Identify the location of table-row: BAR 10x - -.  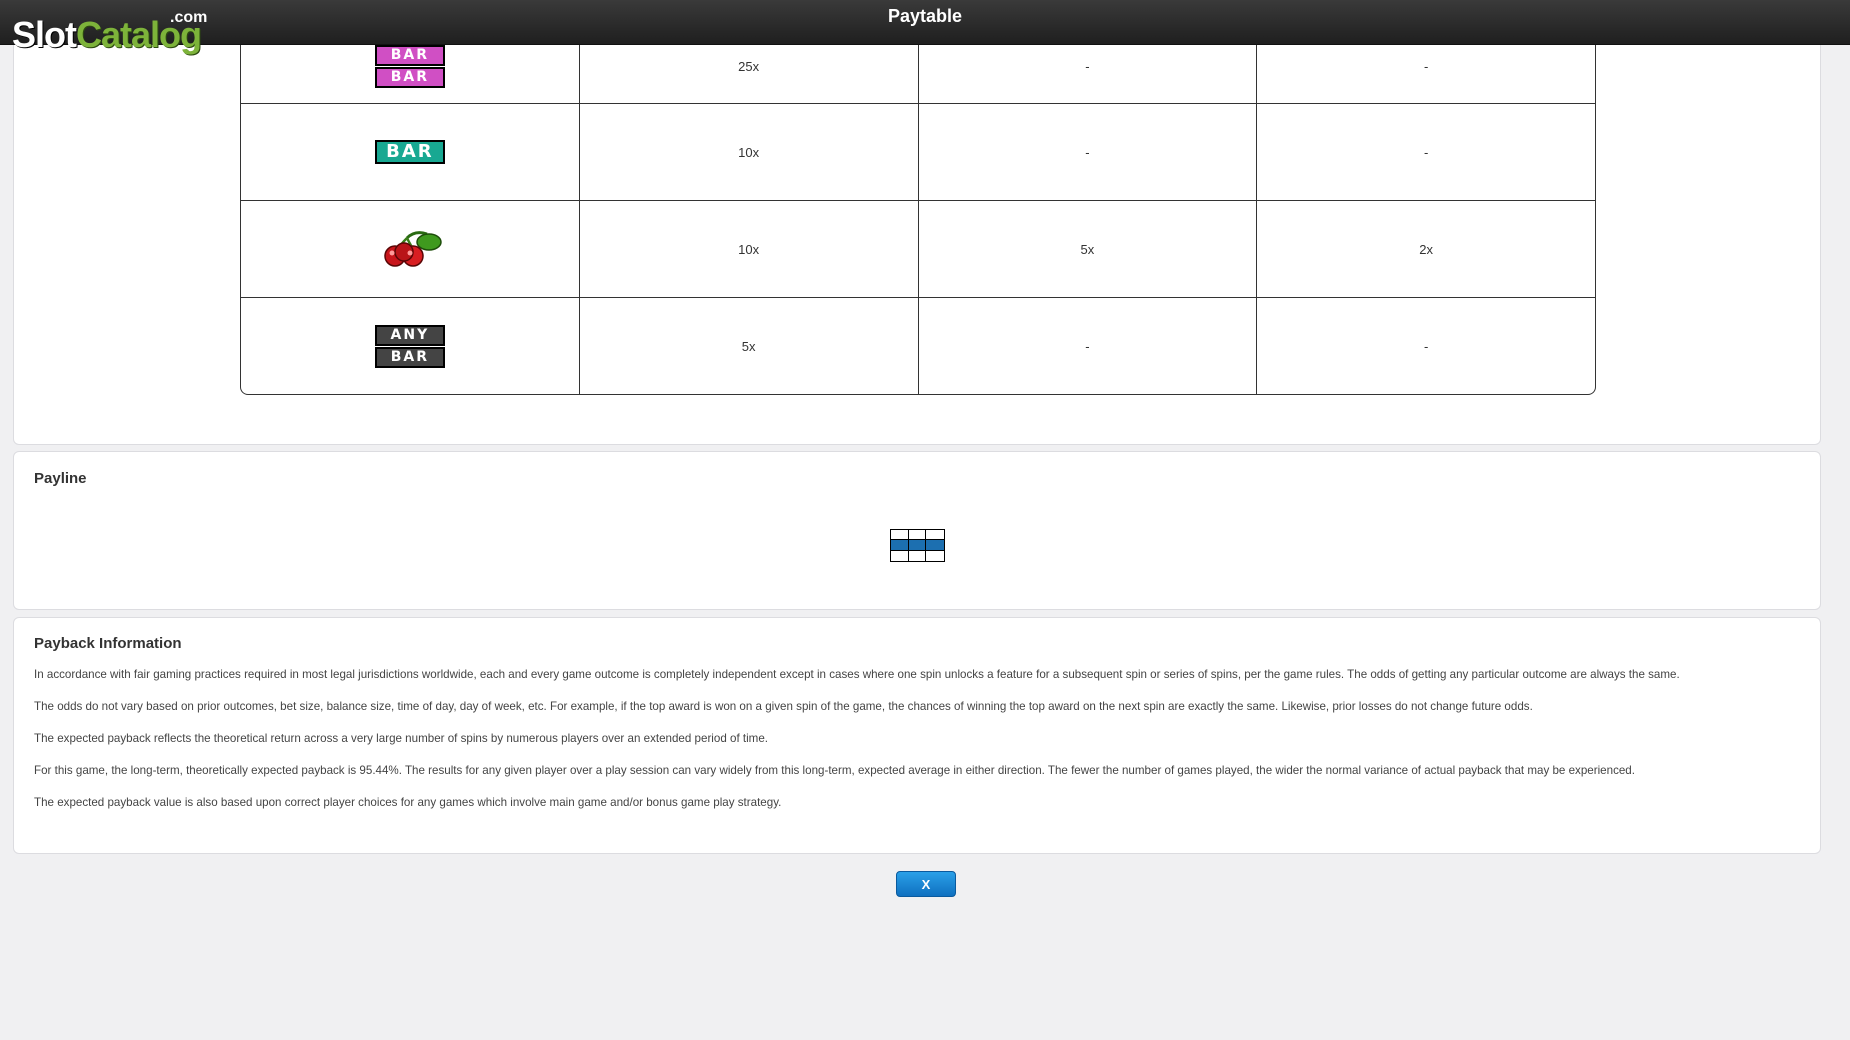
(918, 152).